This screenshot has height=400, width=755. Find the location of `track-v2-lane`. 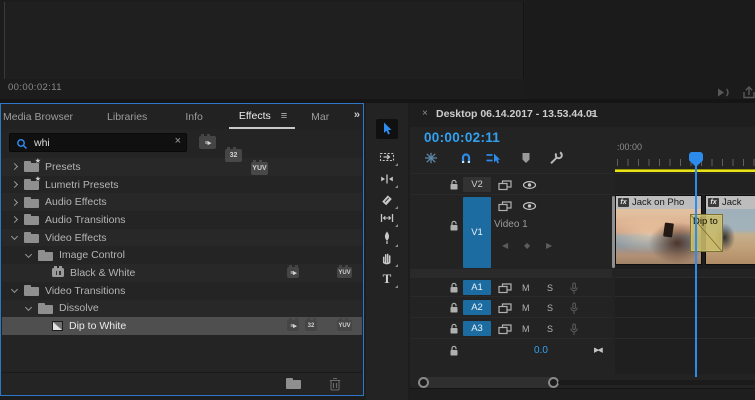

track-v2-lane is located at coordinates (685, 183).